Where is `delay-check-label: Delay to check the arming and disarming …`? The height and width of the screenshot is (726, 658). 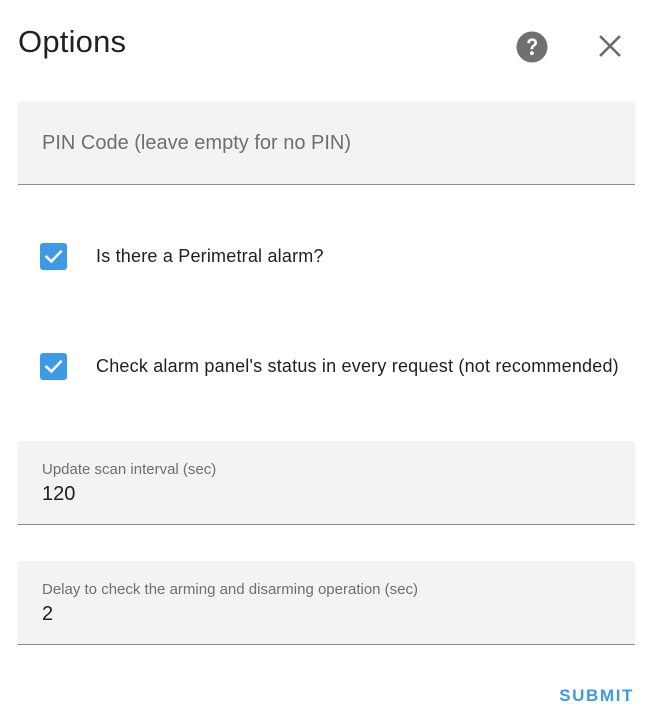
delay-check-label: Delay to check the arming and disarming … is located at coordinates (230, 589).